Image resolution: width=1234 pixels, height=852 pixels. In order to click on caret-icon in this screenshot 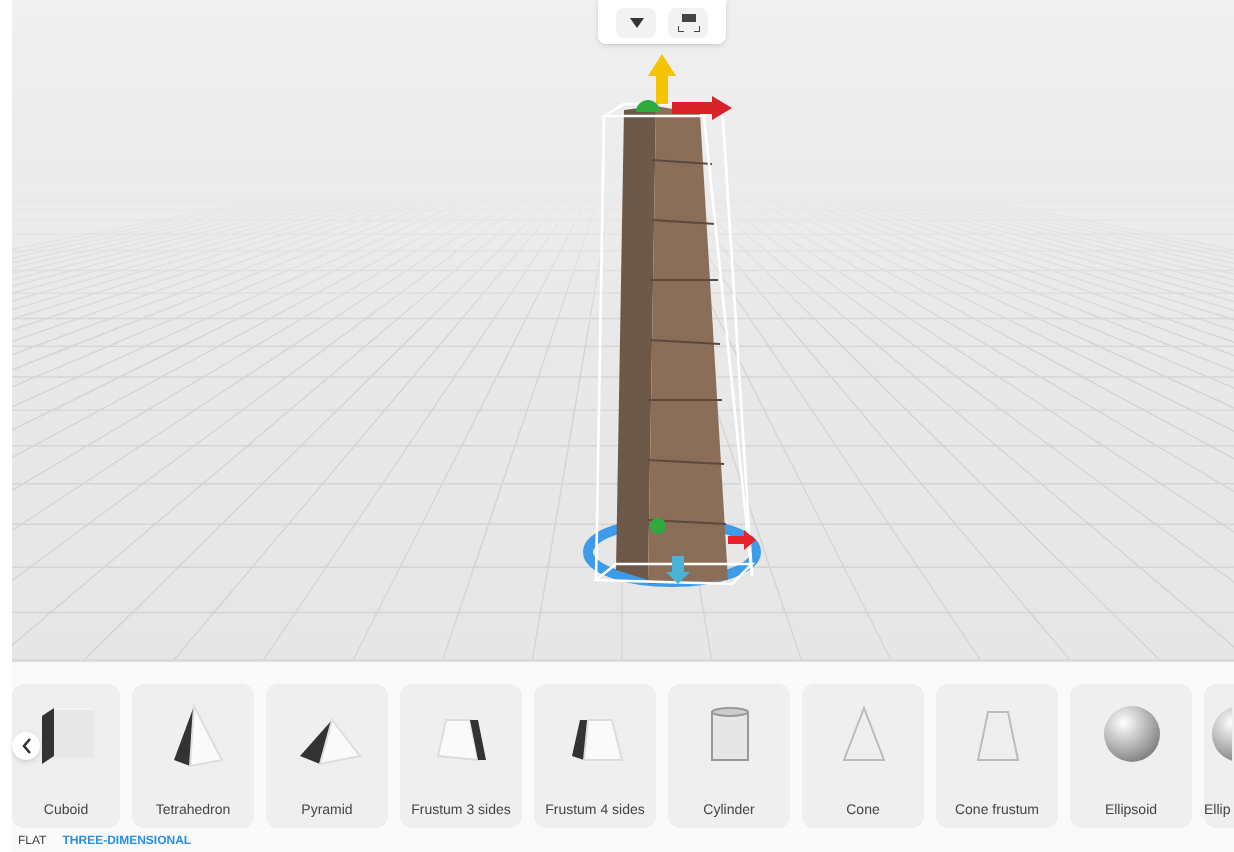, I will do `click(636, 22)`.